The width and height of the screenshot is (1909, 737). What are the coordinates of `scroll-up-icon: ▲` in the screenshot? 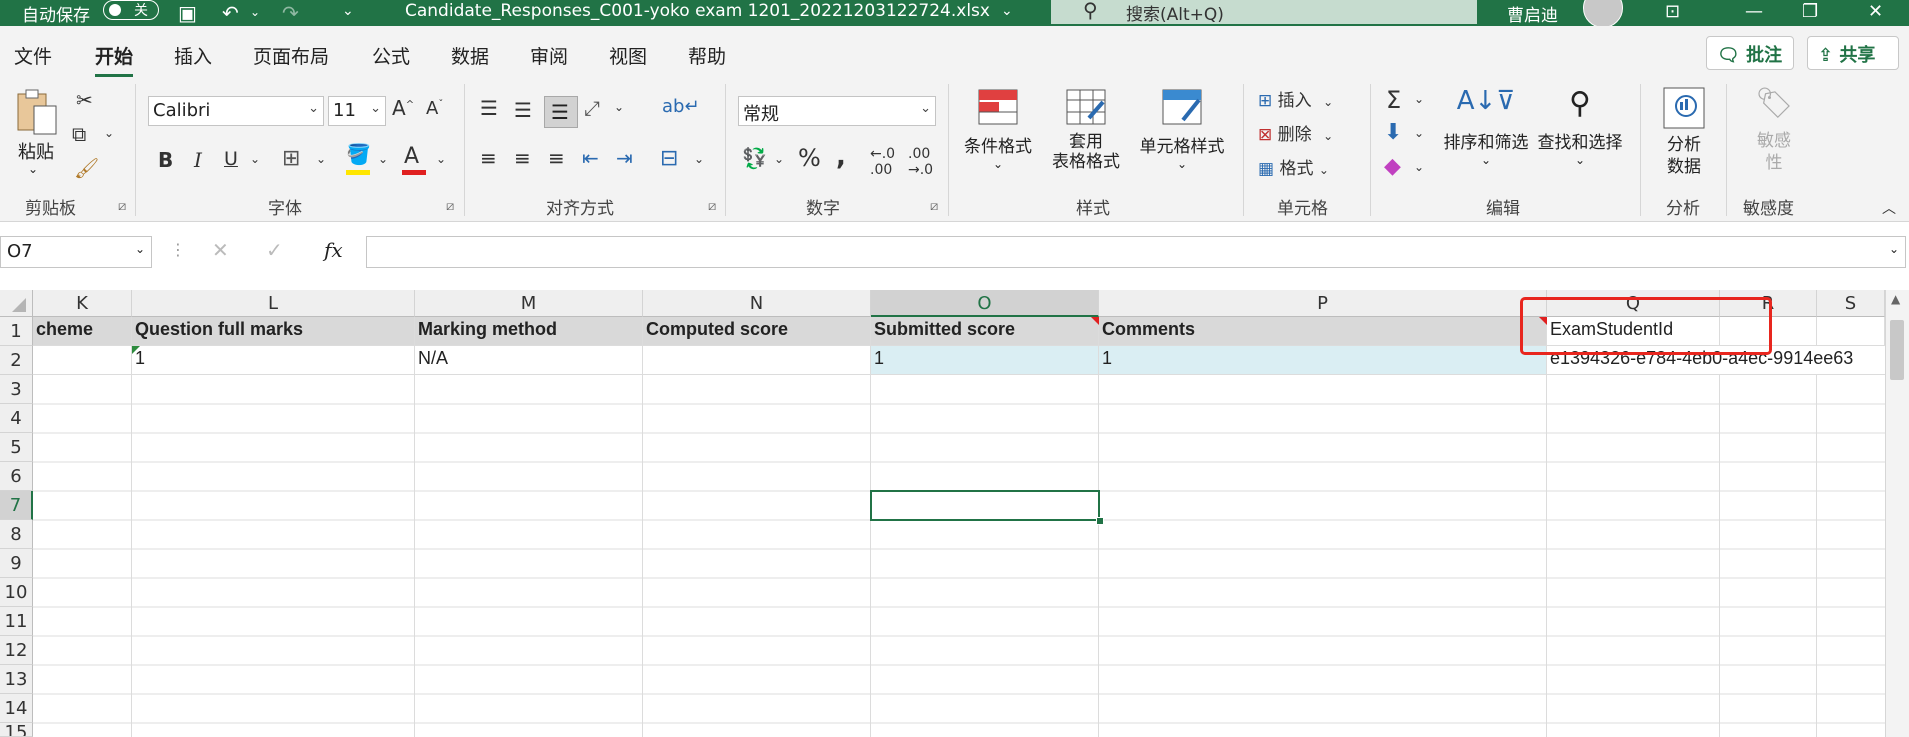 It's located at (1895, 299).